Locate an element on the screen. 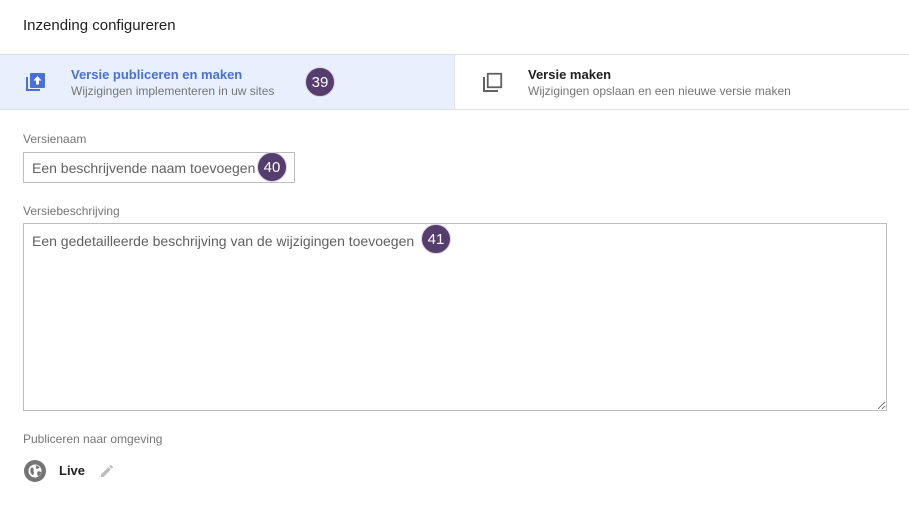  step-badge: 39 is located at coordinates (320, 82).